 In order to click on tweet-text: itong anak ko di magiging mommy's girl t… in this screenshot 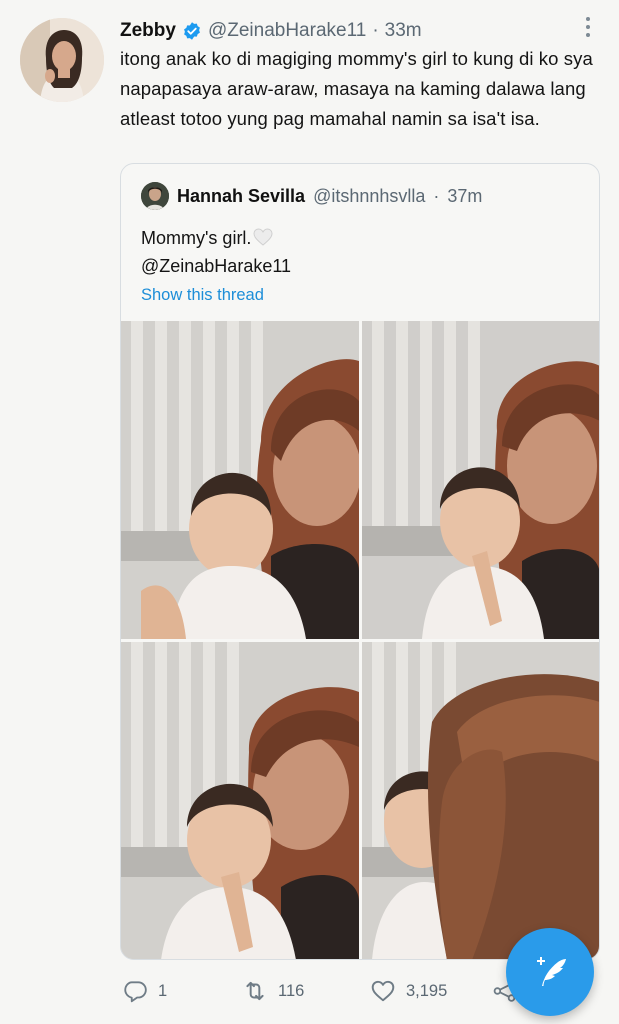, I will do `click(356, 88)`.